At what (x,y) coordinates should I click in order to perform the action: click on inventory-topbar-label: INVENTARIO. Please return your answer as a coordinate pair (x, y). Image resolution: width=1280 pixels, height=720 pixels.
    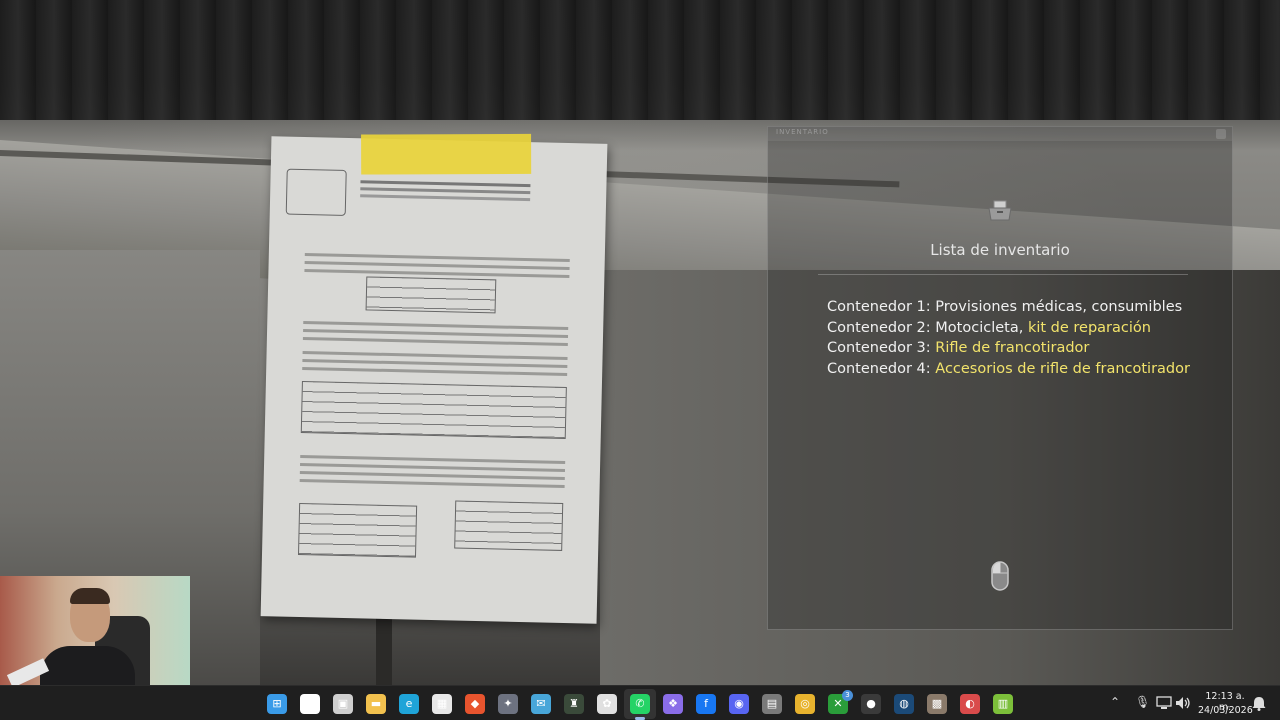
    Looking at the image, I should click on (802, 132).